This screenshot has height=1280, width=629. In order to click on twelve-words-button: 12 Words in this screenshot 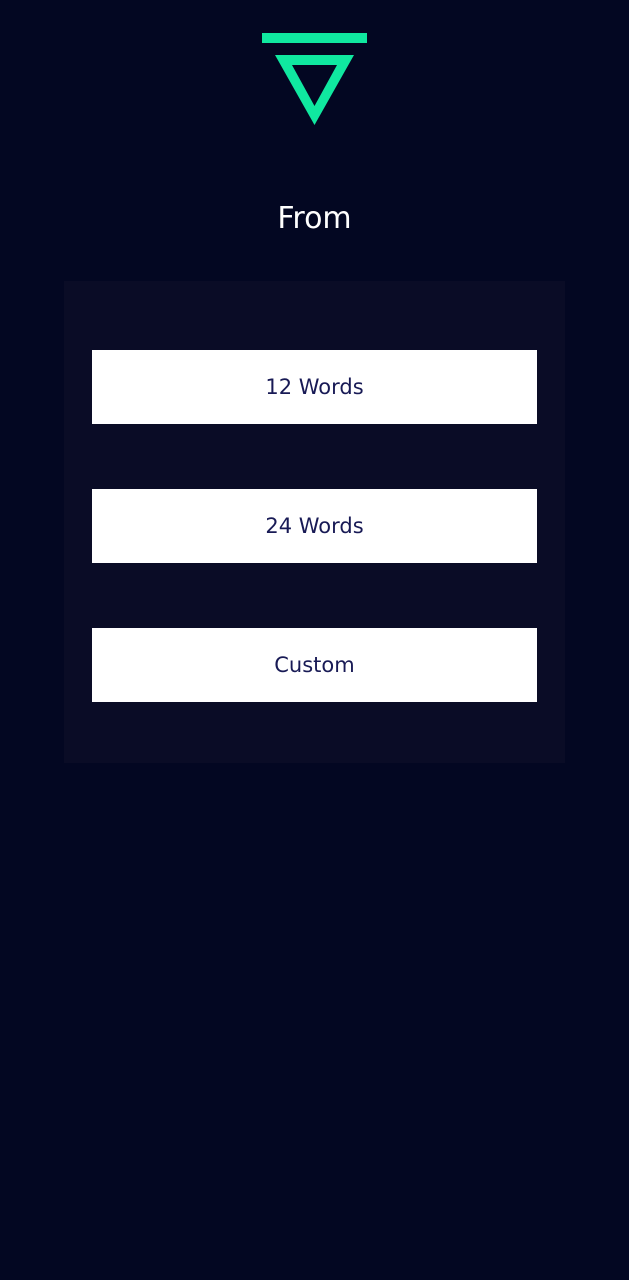, I will do `click(314, 387)`.